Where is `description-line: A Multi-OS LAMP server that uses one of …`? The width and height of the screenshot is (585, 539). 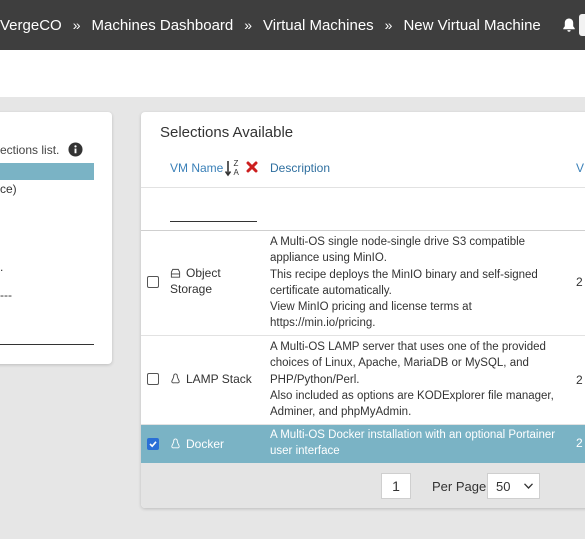 description-line: A Multi-OS LAMP server that uses one of … is located at coordinates (408, 347).